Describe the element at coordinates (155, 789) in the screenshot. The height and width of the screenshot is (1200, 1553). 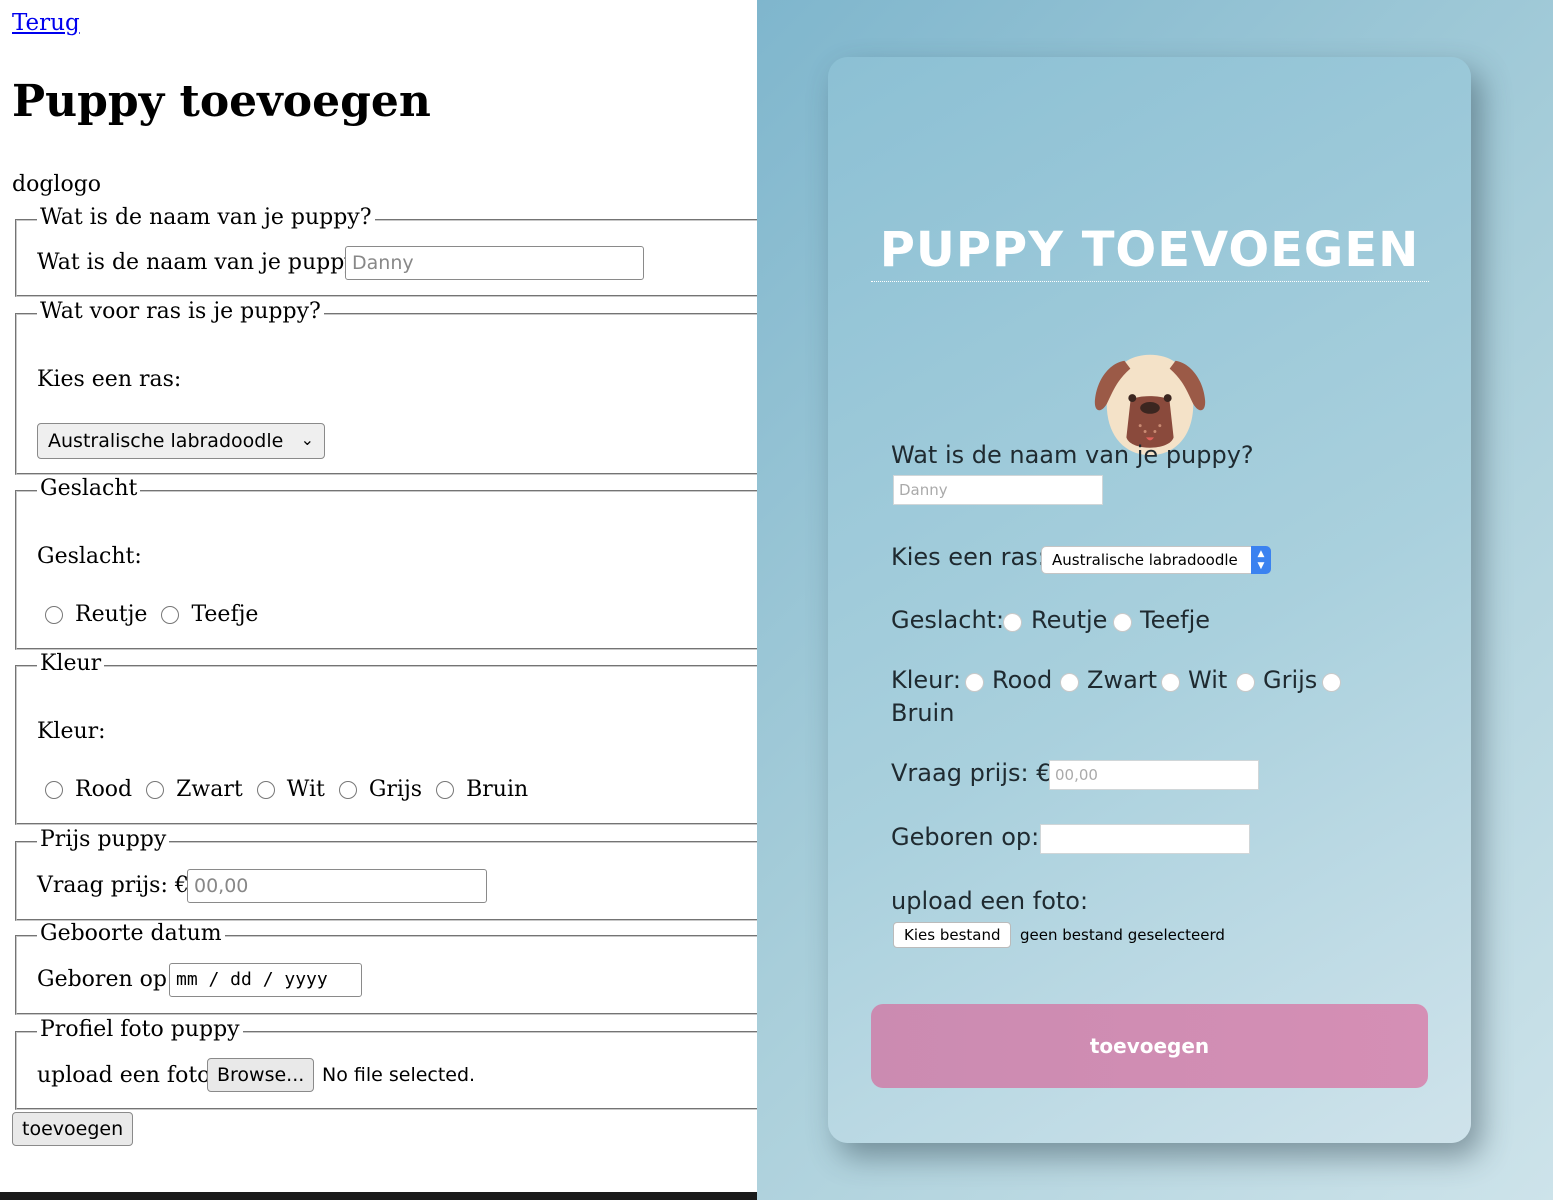
I see `radio-zwart` at that location.